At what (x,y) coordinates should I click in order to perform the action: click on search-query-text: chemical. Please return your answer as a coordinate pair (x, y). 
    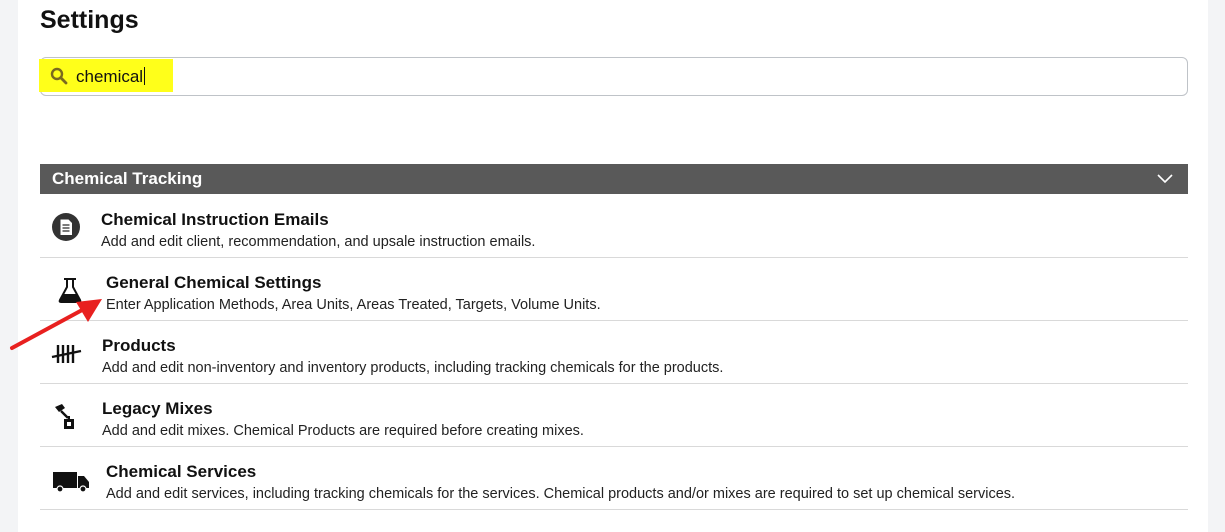
    Looking at the image, I should click on (110, 76).